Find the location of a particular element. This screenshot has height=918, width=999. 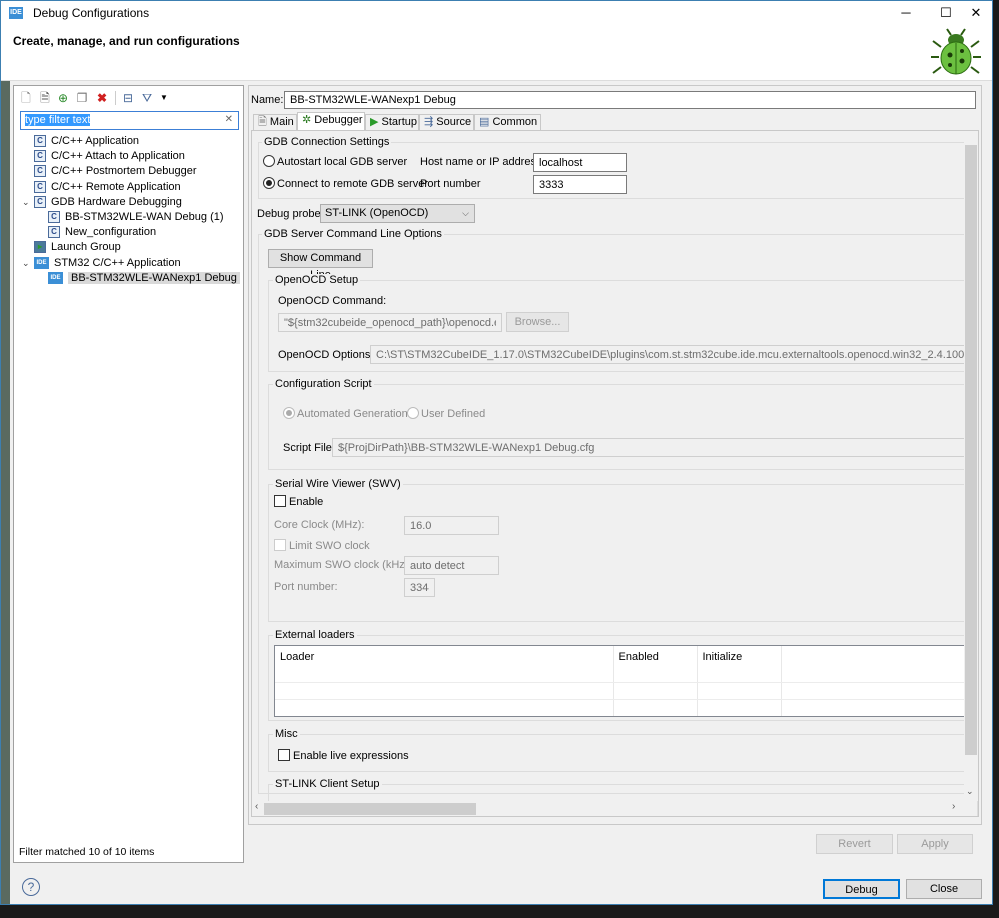

swv-port-label: Port number: is located at coordinates (306, 587).